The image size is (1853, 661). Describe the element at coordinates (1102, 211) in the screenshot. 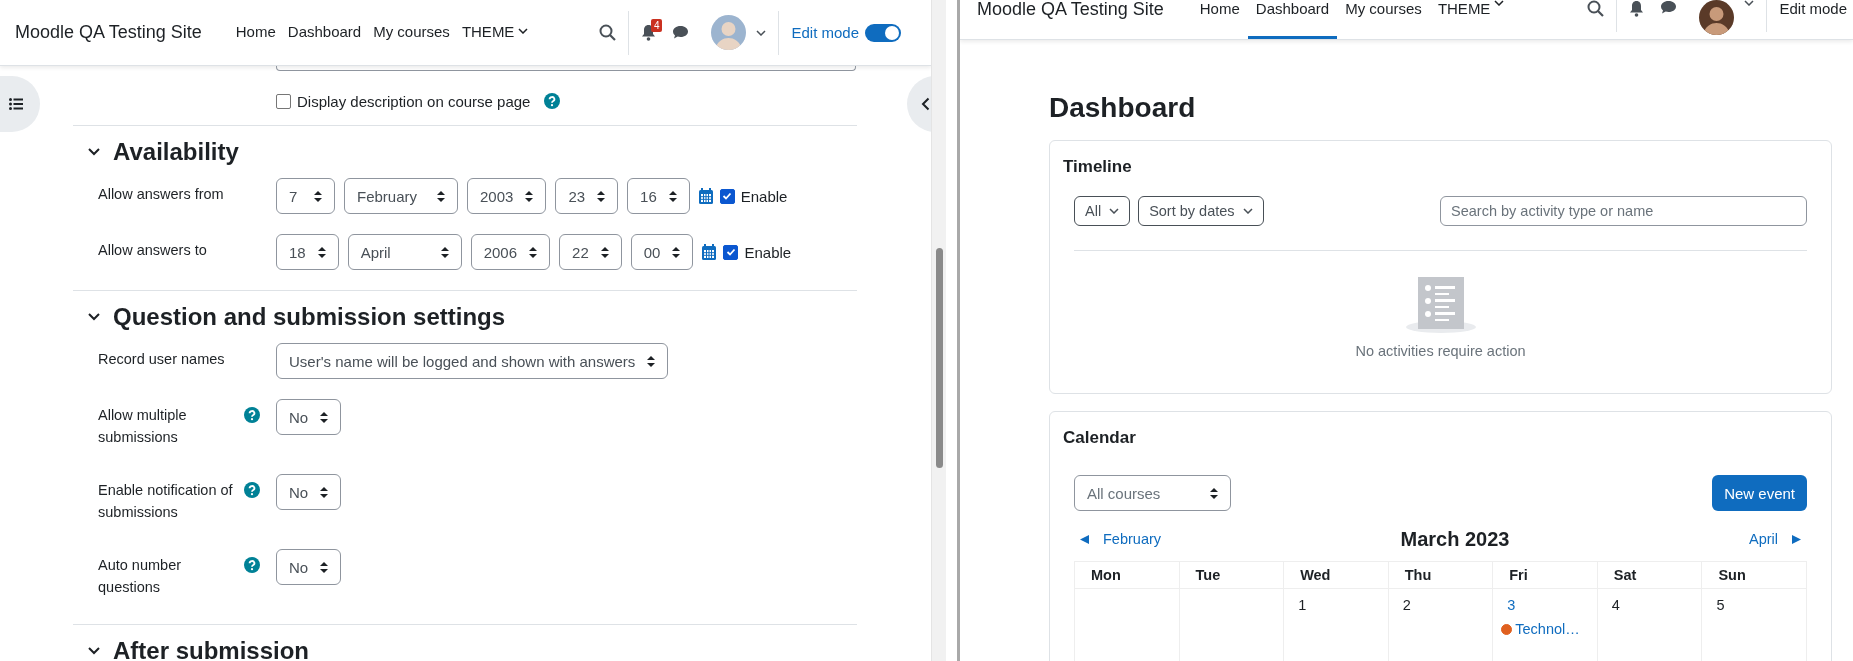

I see `filter-dropdown: All` at that location.